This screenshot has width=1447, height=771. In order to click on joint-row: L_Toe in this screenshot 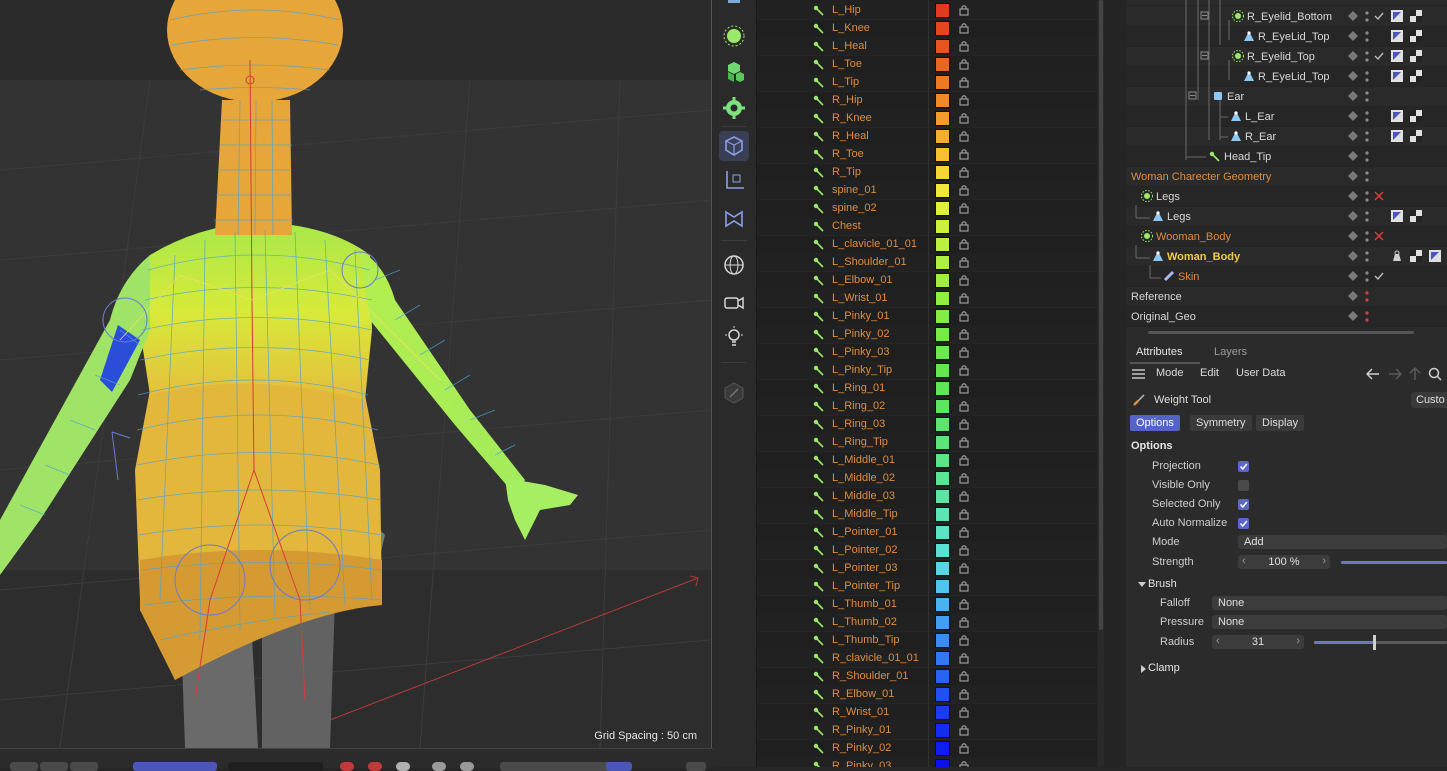, I will do `click(927, 64)`.